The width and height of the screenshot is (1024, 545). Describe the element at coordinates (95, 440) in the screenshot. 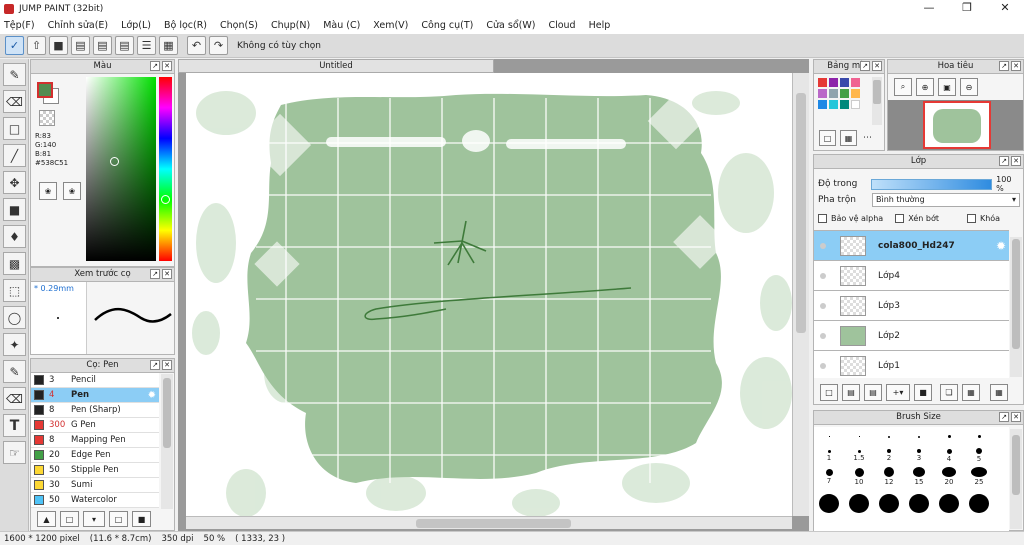

I see `brush-item-mapping-pen: 8 Mapping Pen` at that location.